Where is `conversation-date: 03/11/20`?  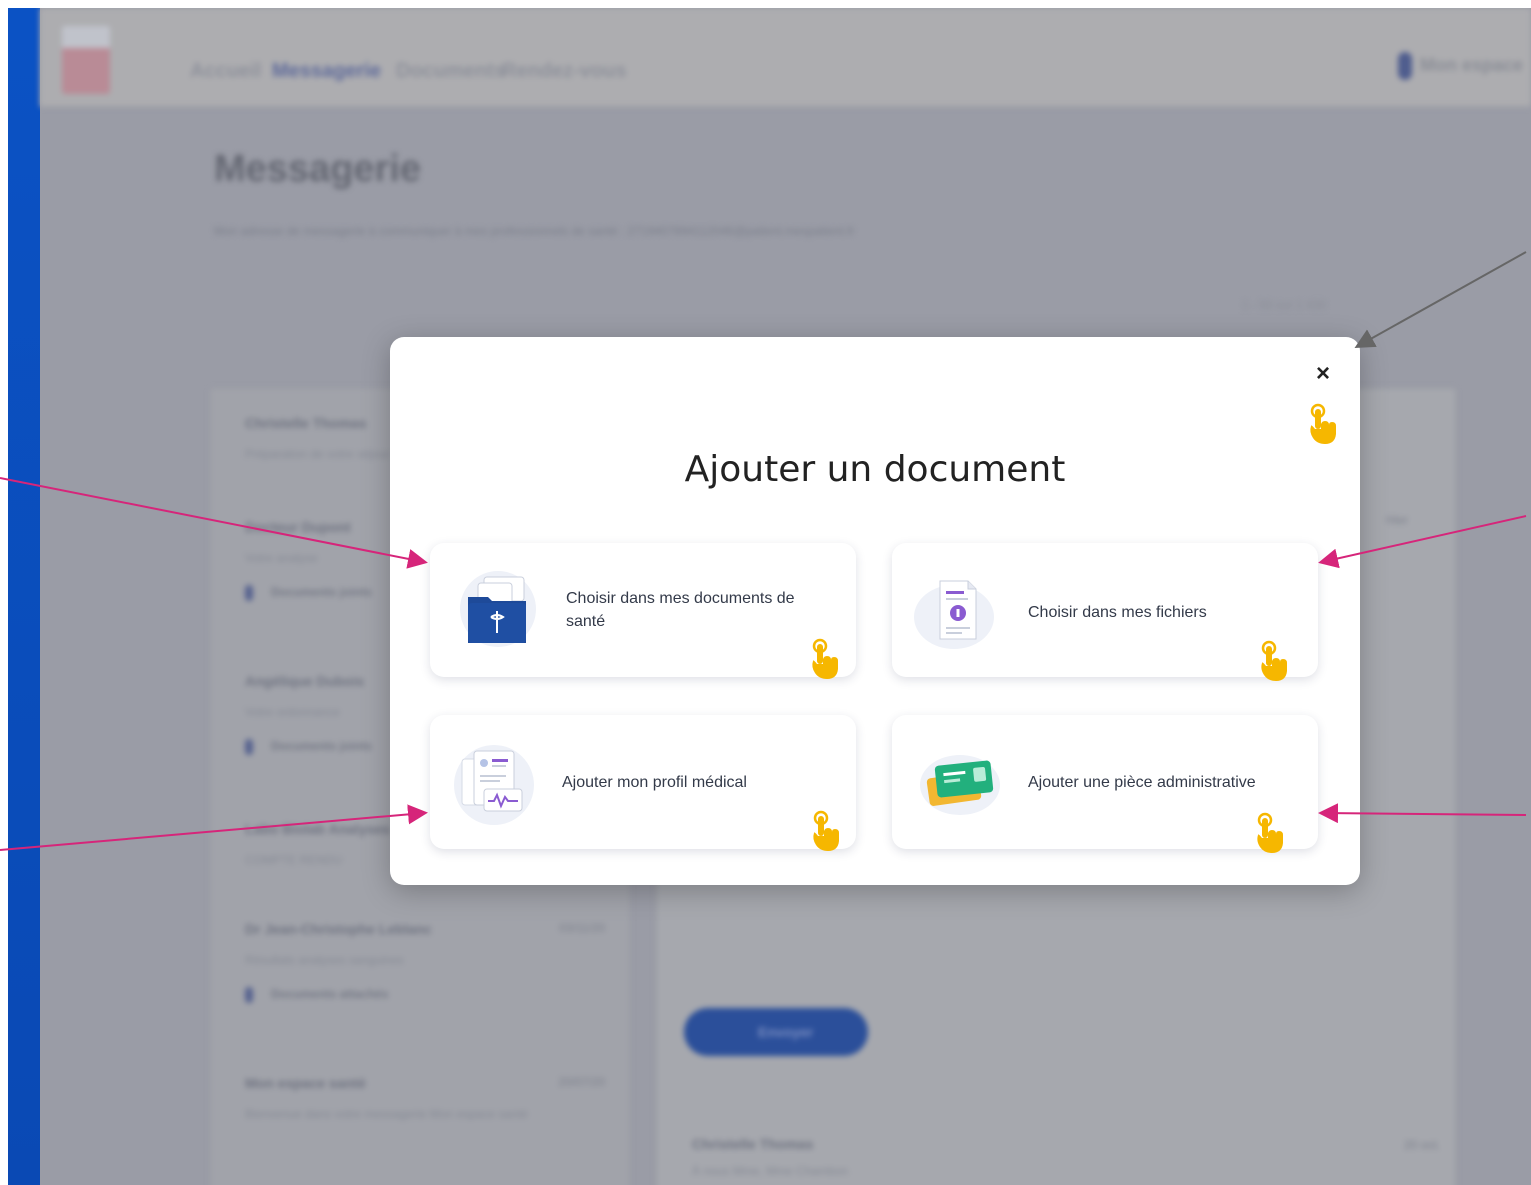 conversation-date: 03/11/20 is located at coordinates (582, 928).